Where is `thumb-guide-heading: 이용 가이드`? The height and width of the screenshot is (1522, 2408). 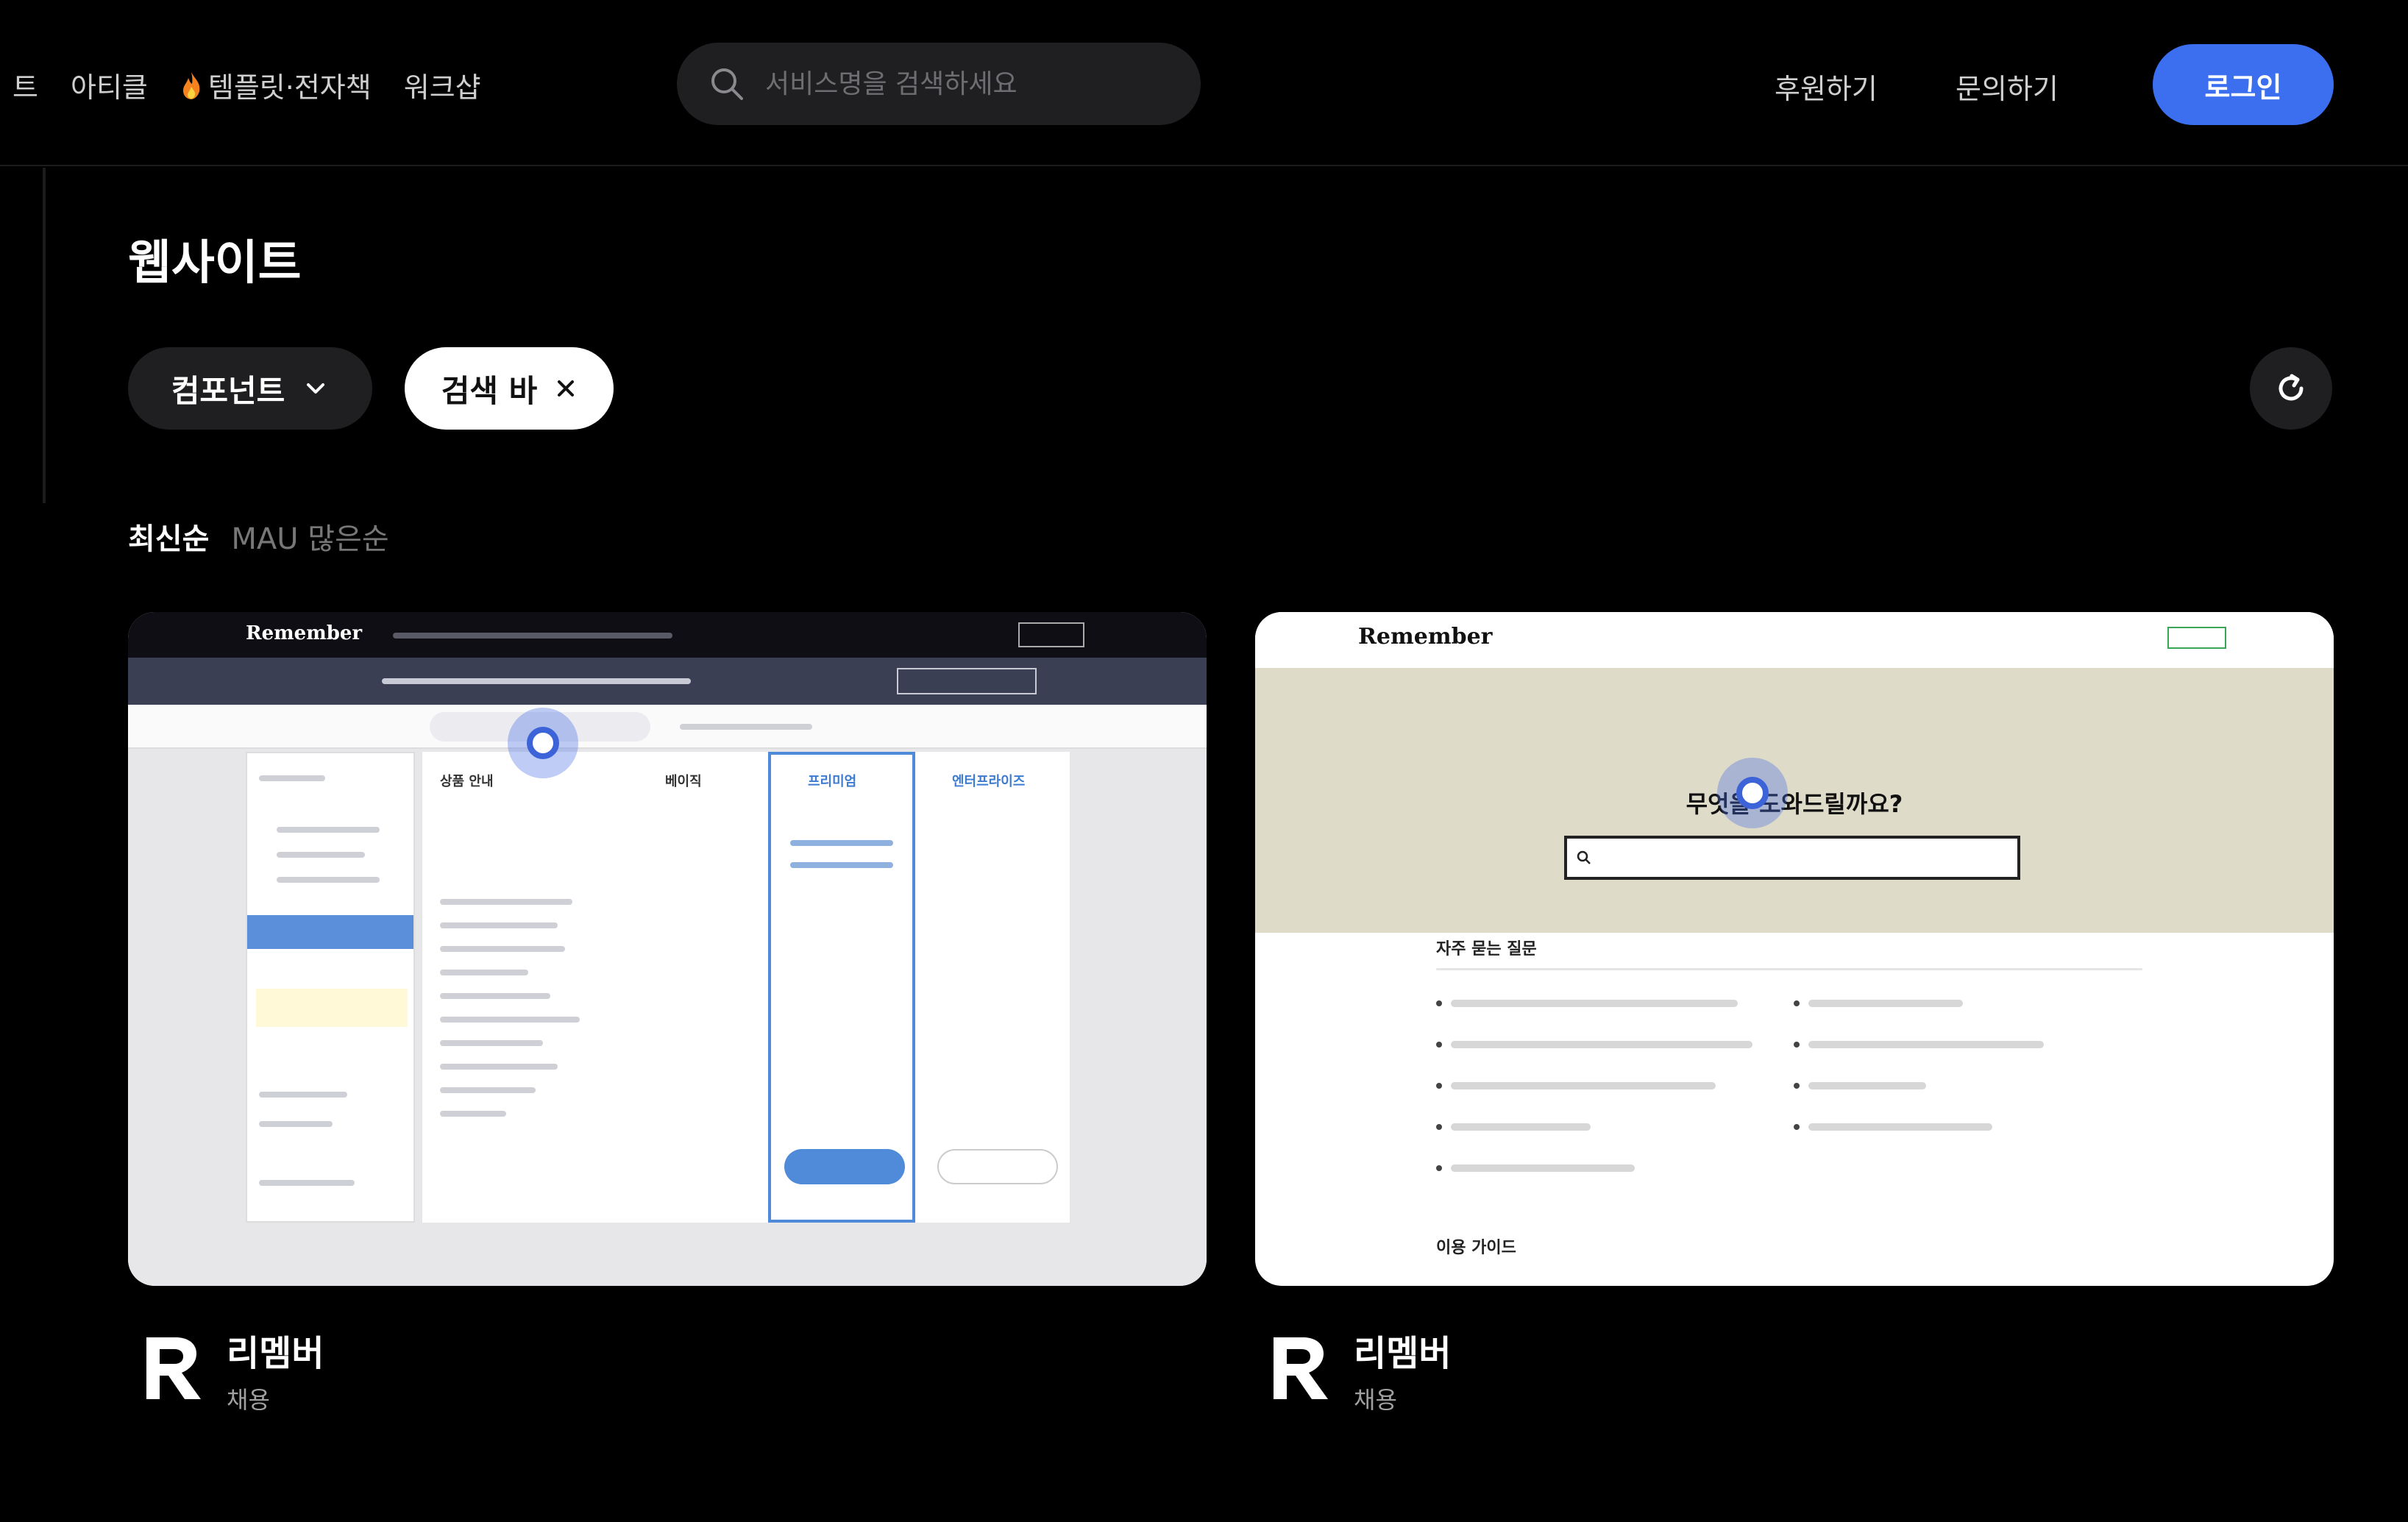 thumb-guide-heading: 이용 가이드 is located at coordinates (1476, 1248).